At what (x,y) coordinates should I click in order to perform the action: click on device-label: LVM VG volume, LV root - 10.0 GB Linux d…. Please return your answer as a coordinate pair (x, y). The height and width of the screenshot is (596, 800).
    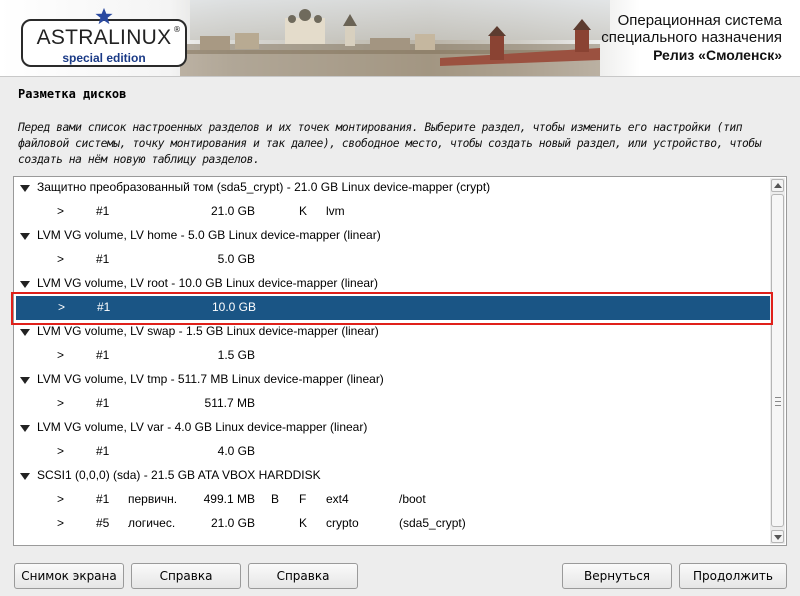
    Looking at the image, I should click on (208, 283).